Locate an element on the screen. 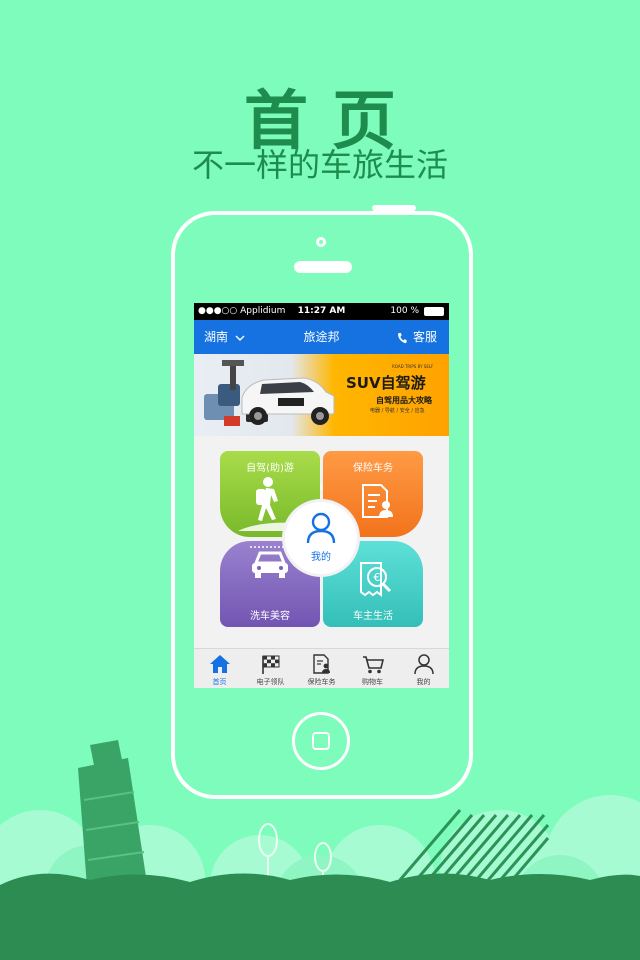 The height and width of the screenshot is (960, 640). page-subheading: 不一样的车旅生活 is located at coordinates (319, 165).